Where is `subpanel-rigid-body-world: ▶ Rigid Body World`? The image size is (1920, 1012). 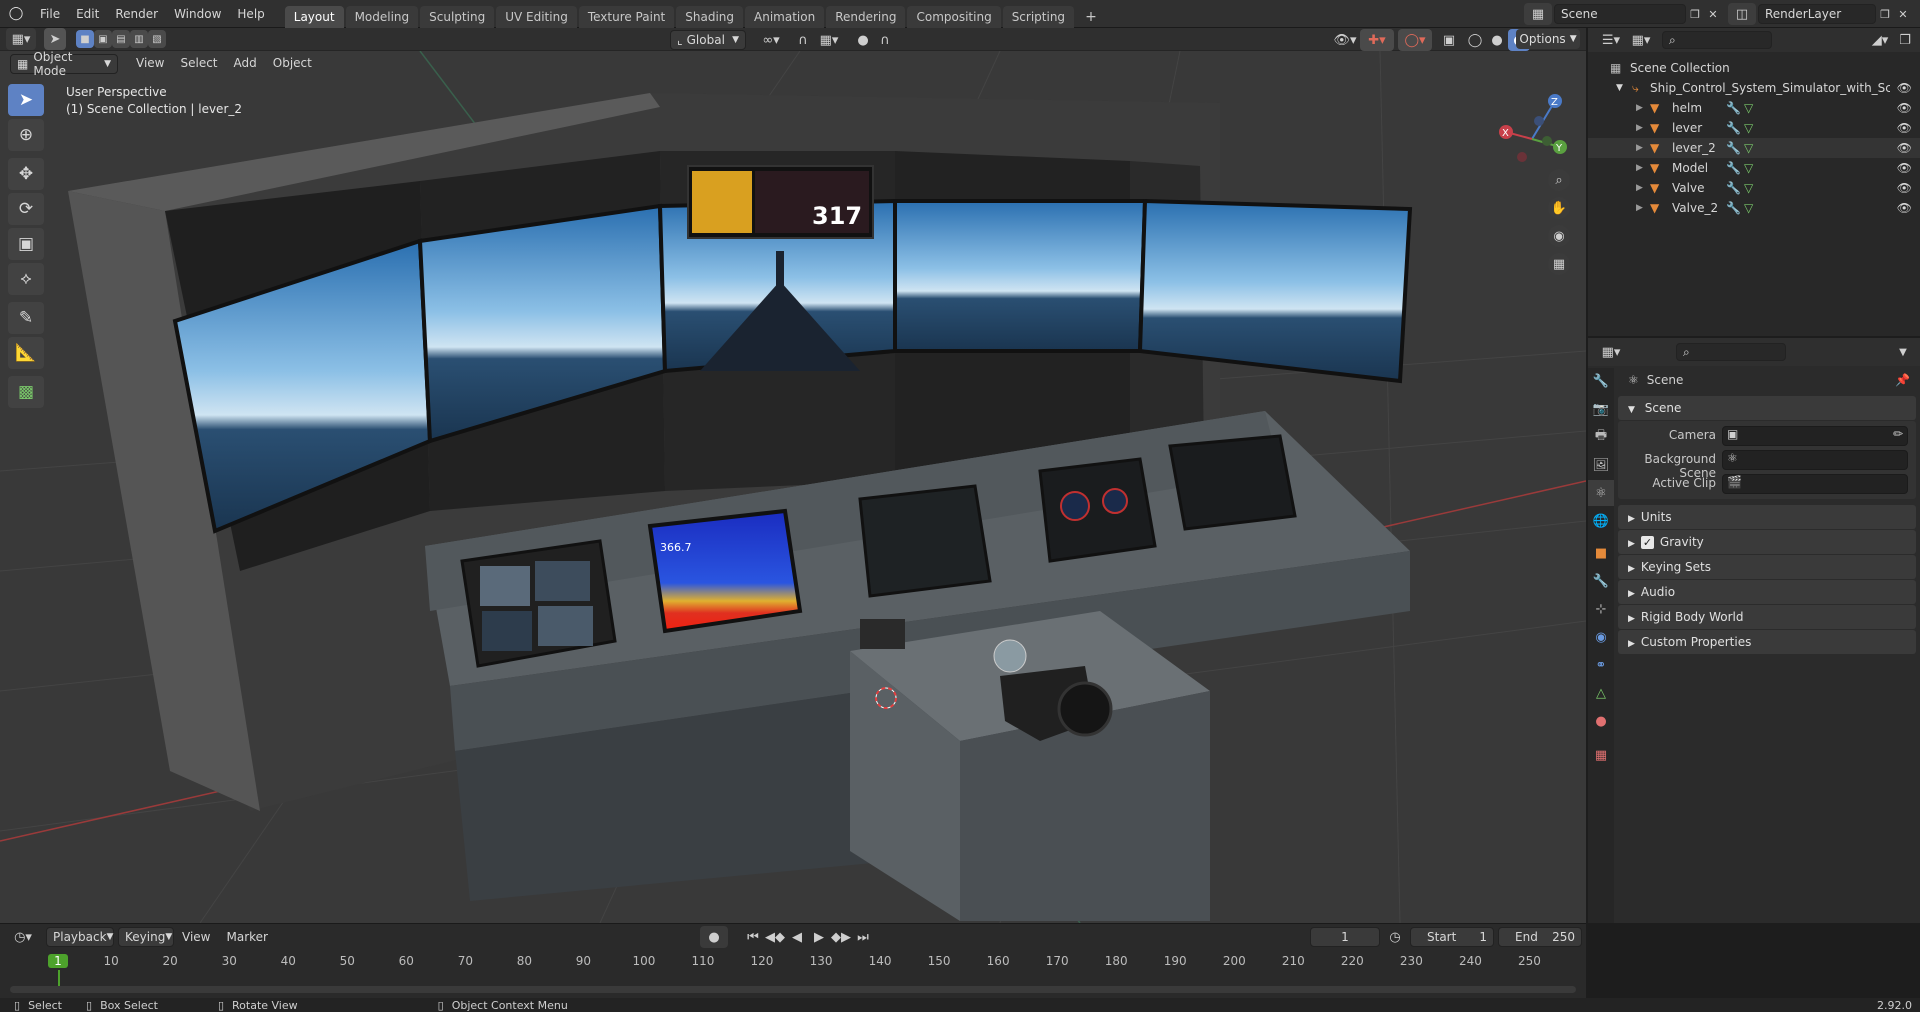 subpanel-rigid-body-world: ▶ Rigid Body World is located at coordinates (1767, 617).